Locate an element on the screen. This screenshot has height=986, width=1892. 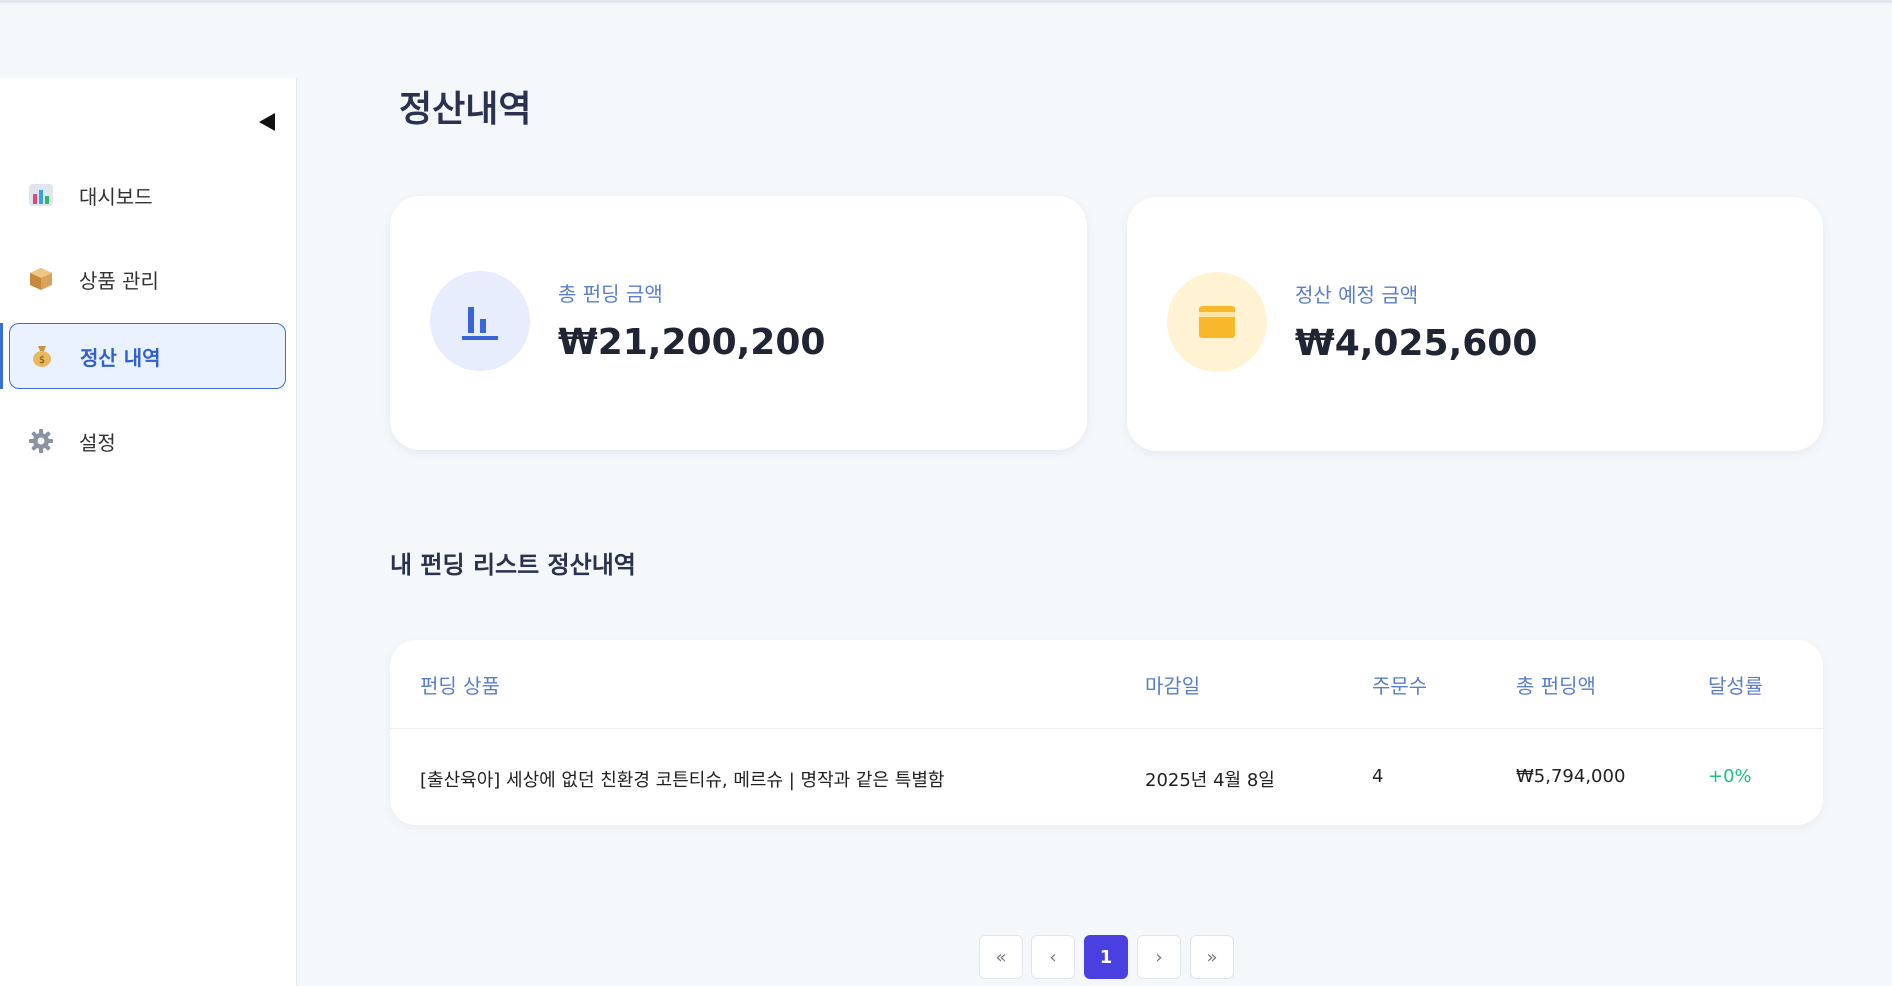
stat-label: 정산 예정 금액 is located at coordinates (1357, 295).